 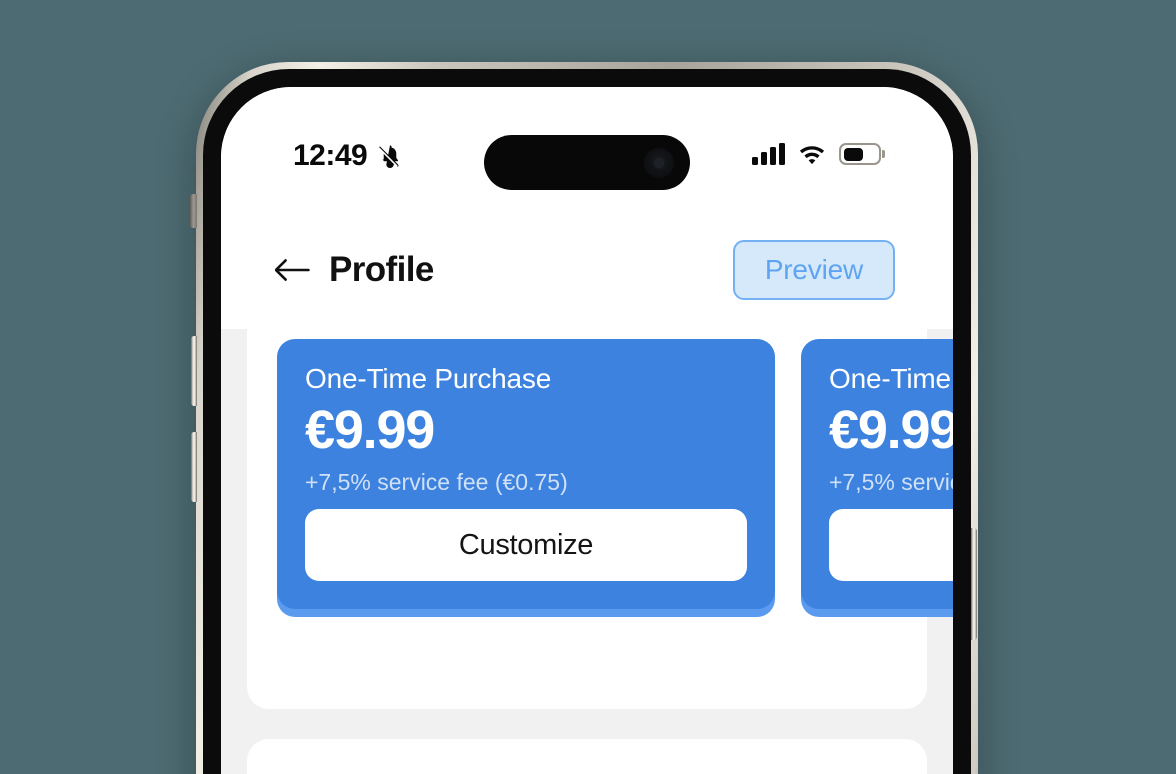 What do you see at coordinates (292, 270) in the screenshot?
I see `back-arrow-icon` at bounding box center [292, 270].